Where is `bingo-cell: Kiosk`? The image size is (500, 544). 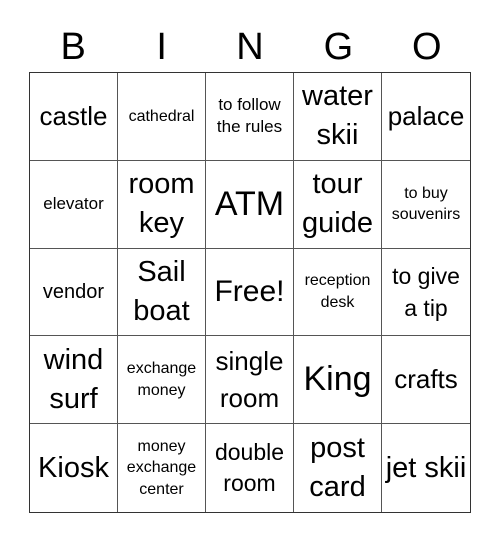 bingo-cell: Kiosk is located at coordinates (74, 468).